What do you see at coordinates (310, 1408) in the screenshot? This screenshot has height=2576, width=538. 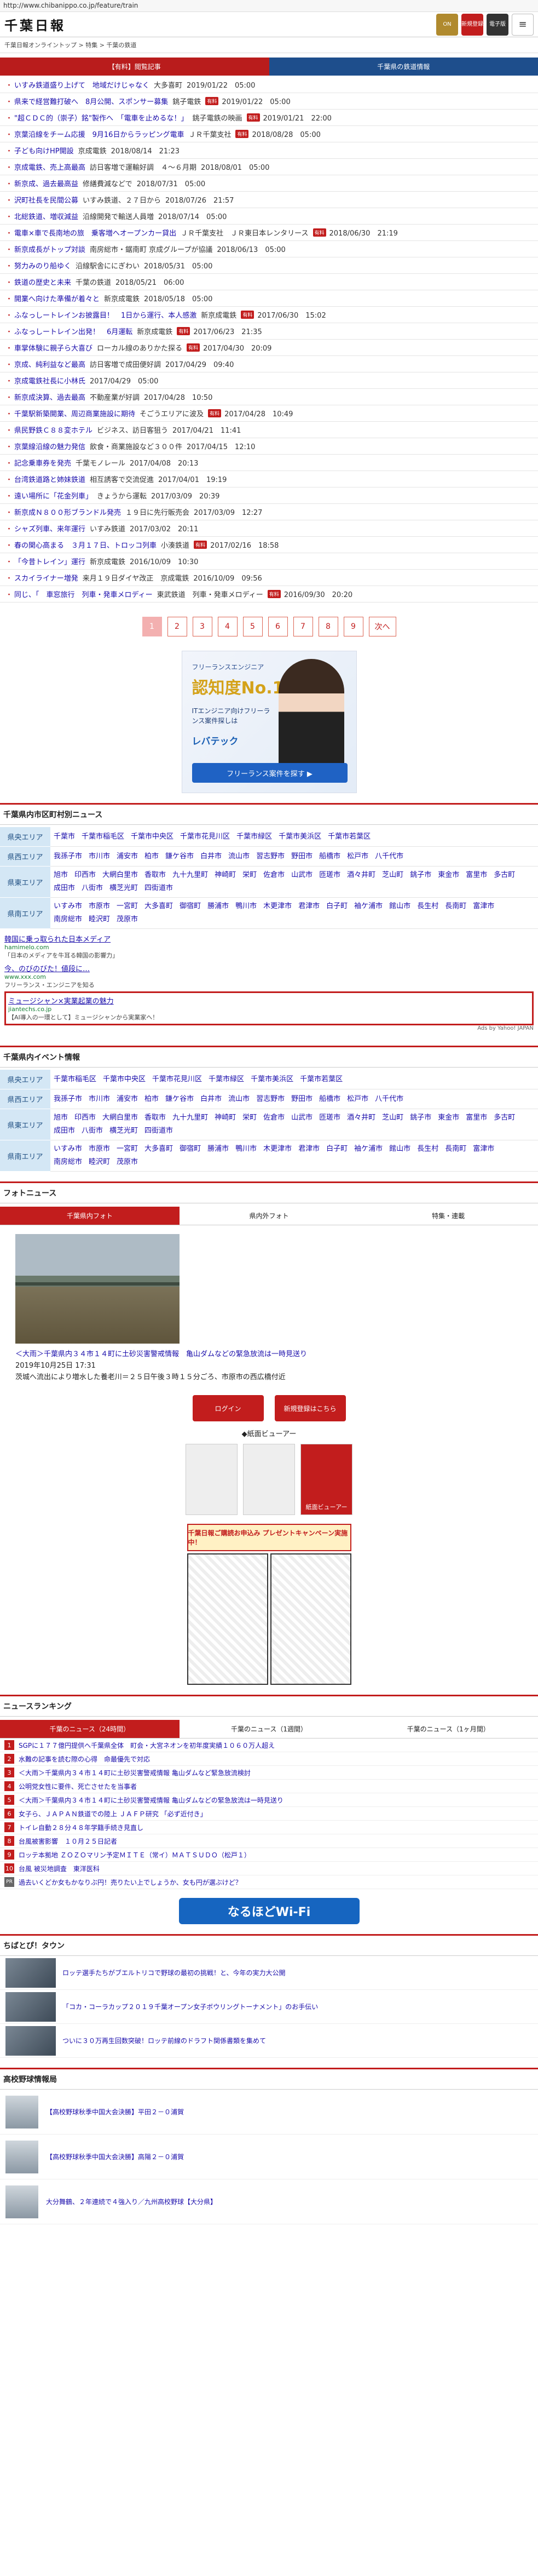 I see `new-register-button: 新規登録はこちら` at bounding box center [310, 1408].